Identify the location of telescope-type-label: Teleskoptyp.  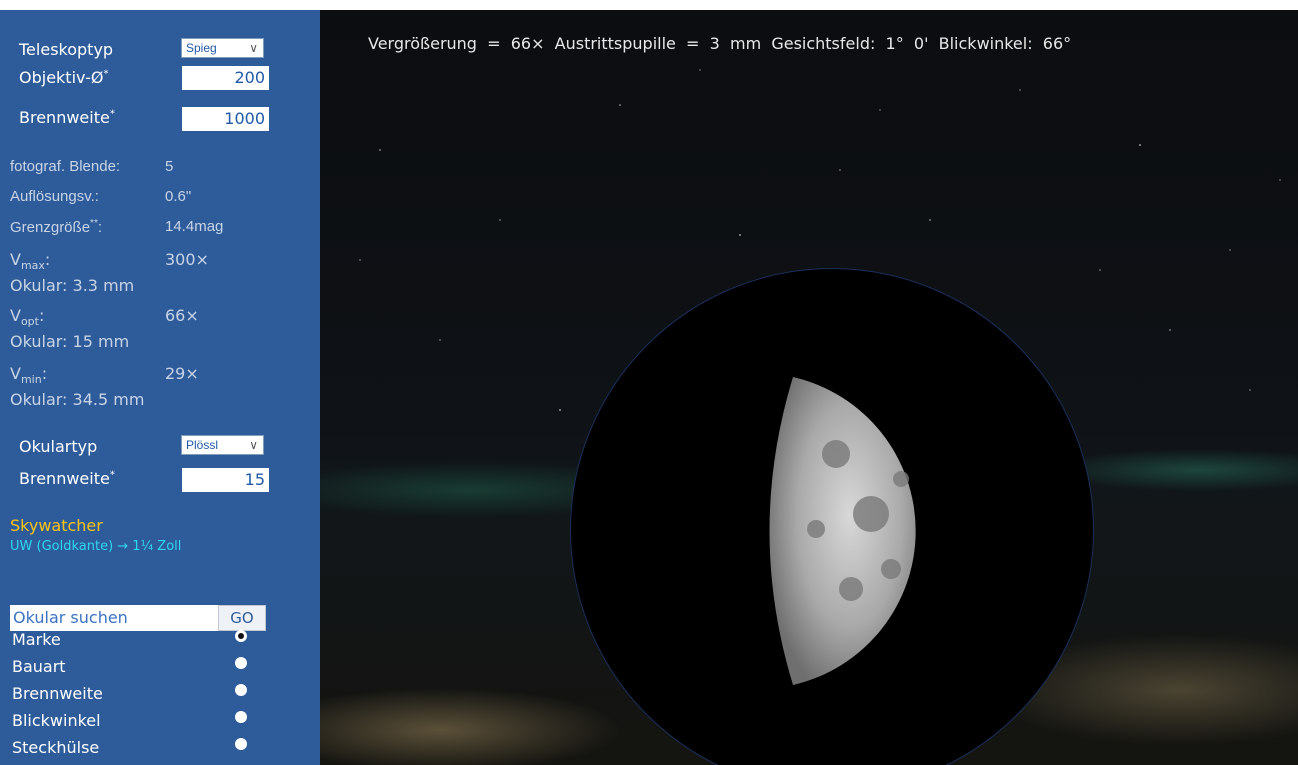
(66, 49).